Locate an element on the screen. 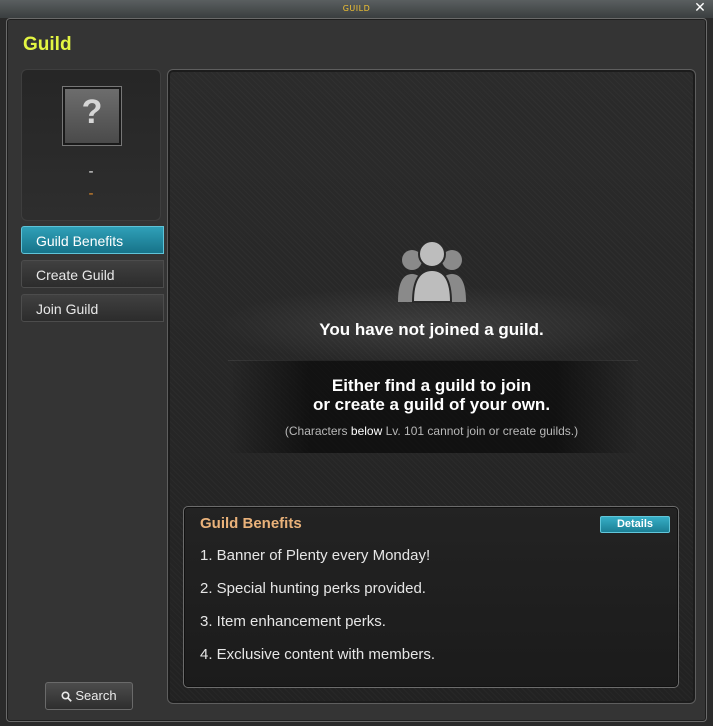 This screenshot has height=726, width=713. question-mark-icon: ? is located at coordinates (92, 116).